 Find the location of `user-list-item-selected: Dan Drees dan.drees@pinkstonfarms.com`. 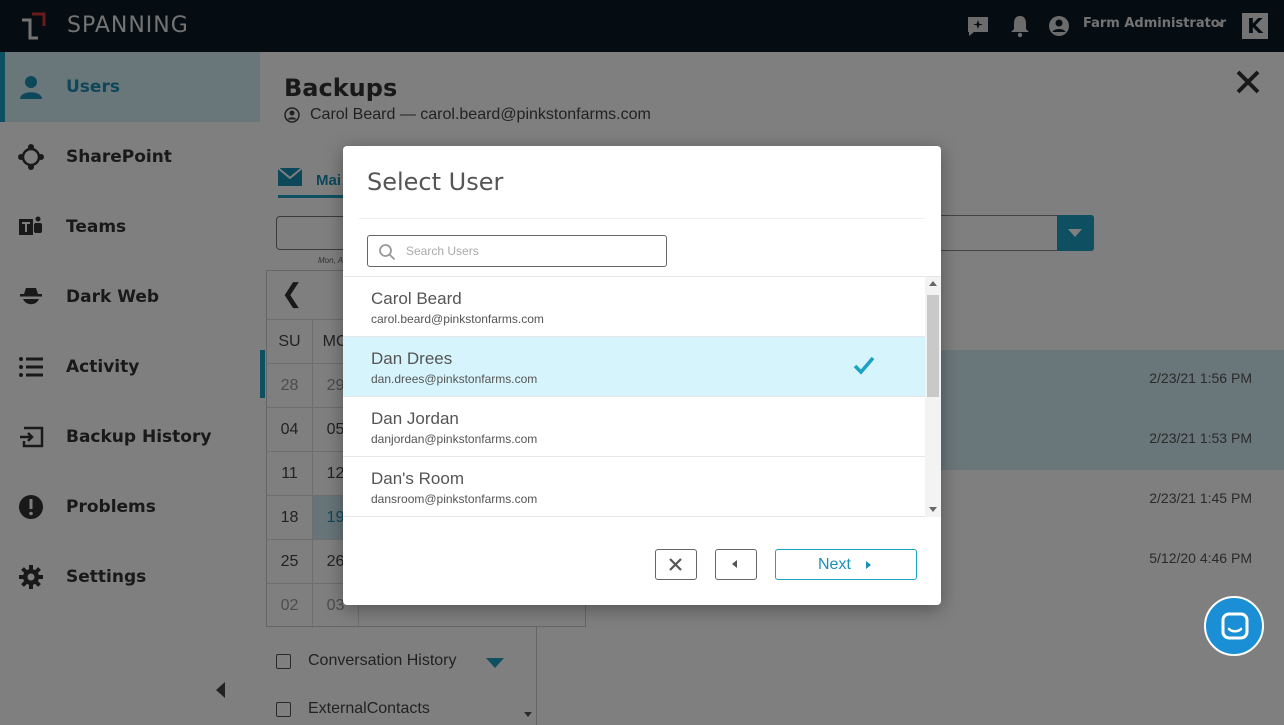

user-list-item-selected: Dan Drees dan.drees@pinkstonfarms.com is located at coordinates (634, 367).